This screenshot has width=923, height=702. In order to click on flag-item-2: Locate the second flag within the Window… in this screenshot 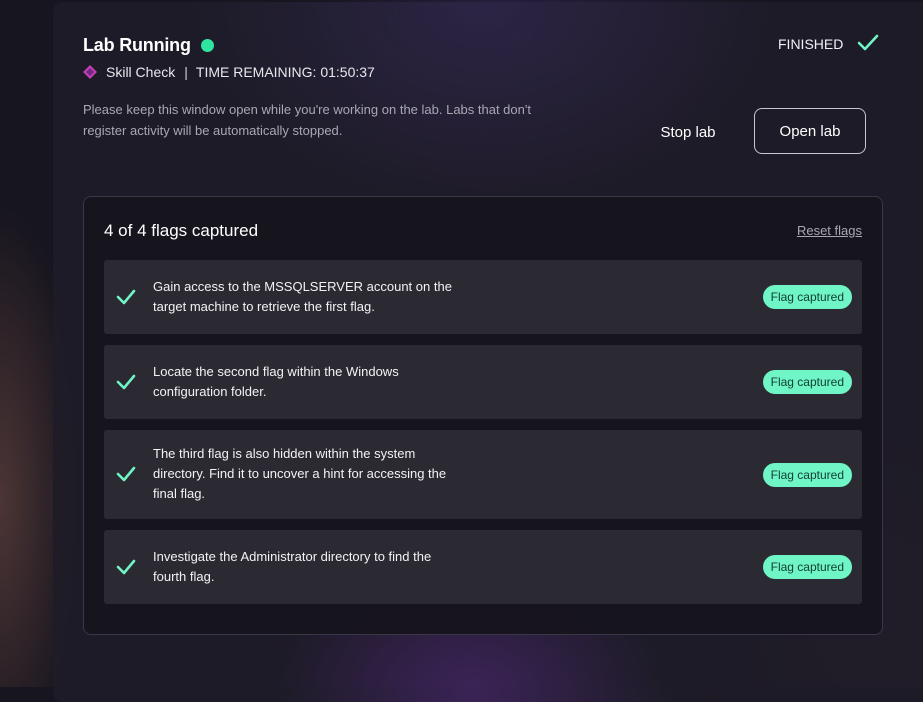, I will do `click(483, 382)`.